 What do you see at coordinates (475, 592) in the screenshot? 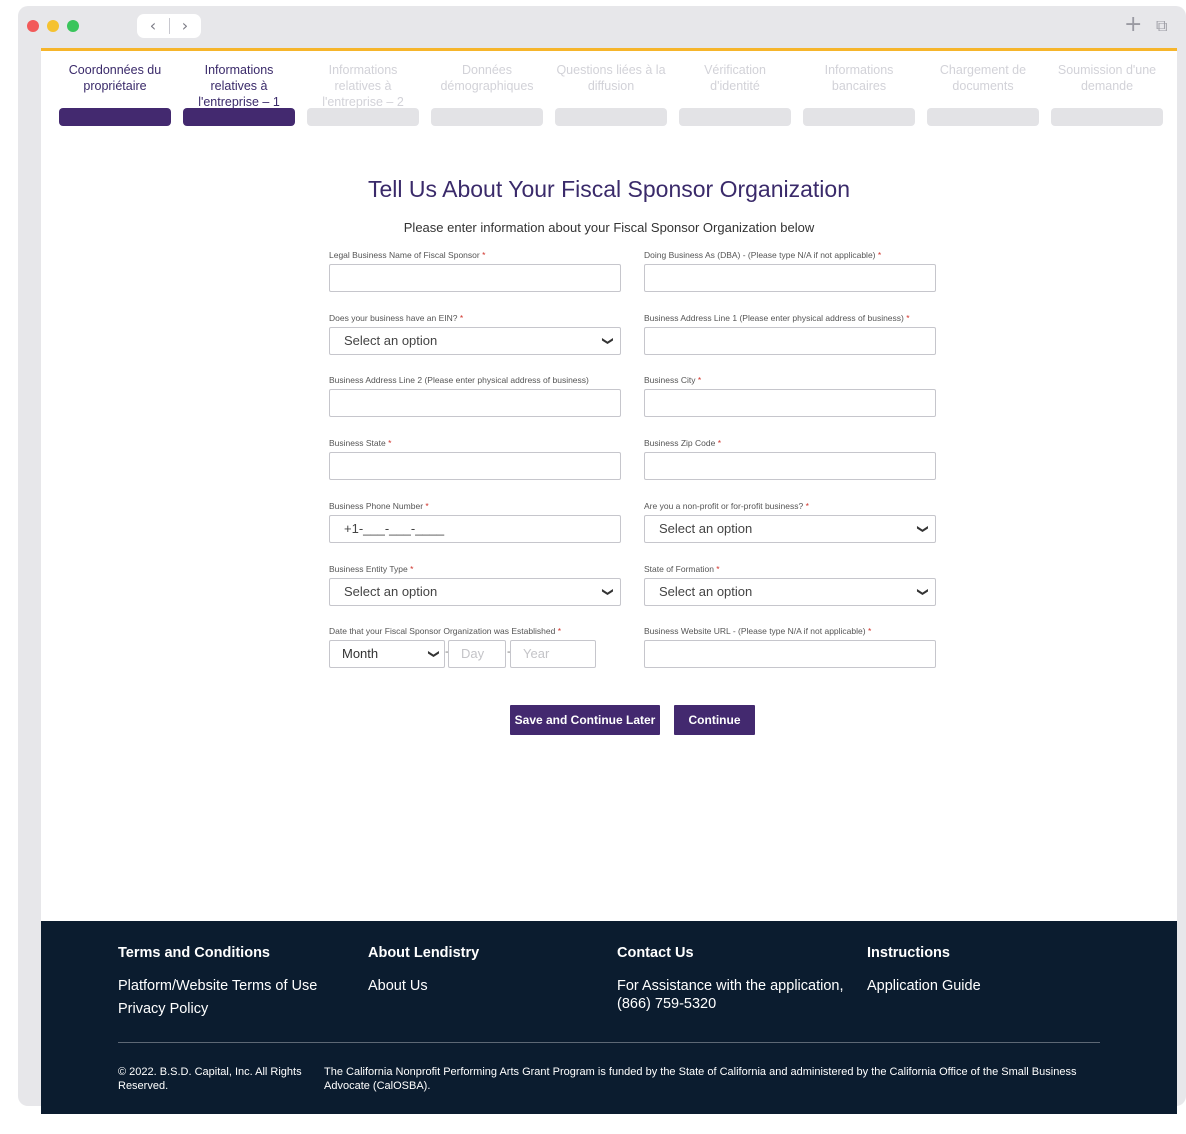
I see `entity-type-select: Select an option ❯` at bounding box center [475, 592].